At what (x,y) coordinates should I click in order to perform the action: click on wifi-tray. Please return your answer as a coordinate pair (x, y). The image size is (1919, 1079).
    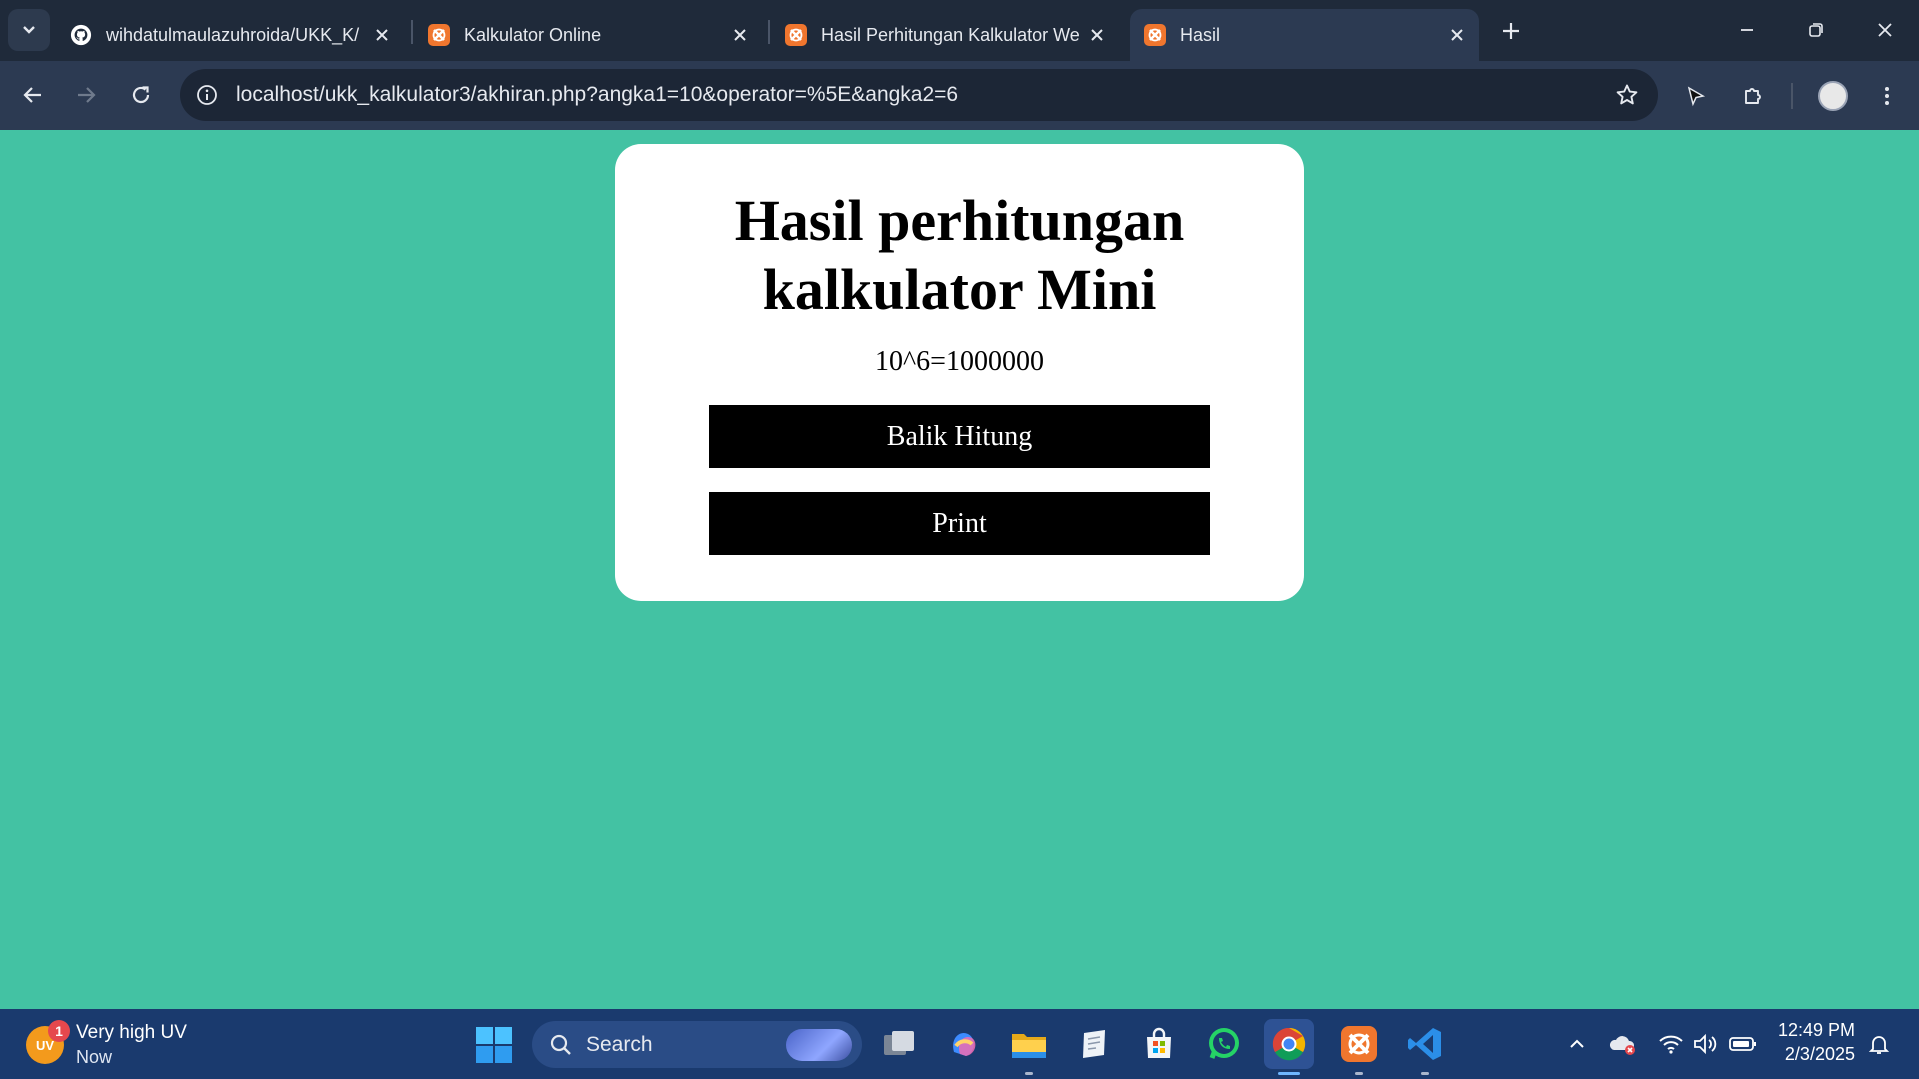
    Looking at the image, I should click on (1671, 1044).